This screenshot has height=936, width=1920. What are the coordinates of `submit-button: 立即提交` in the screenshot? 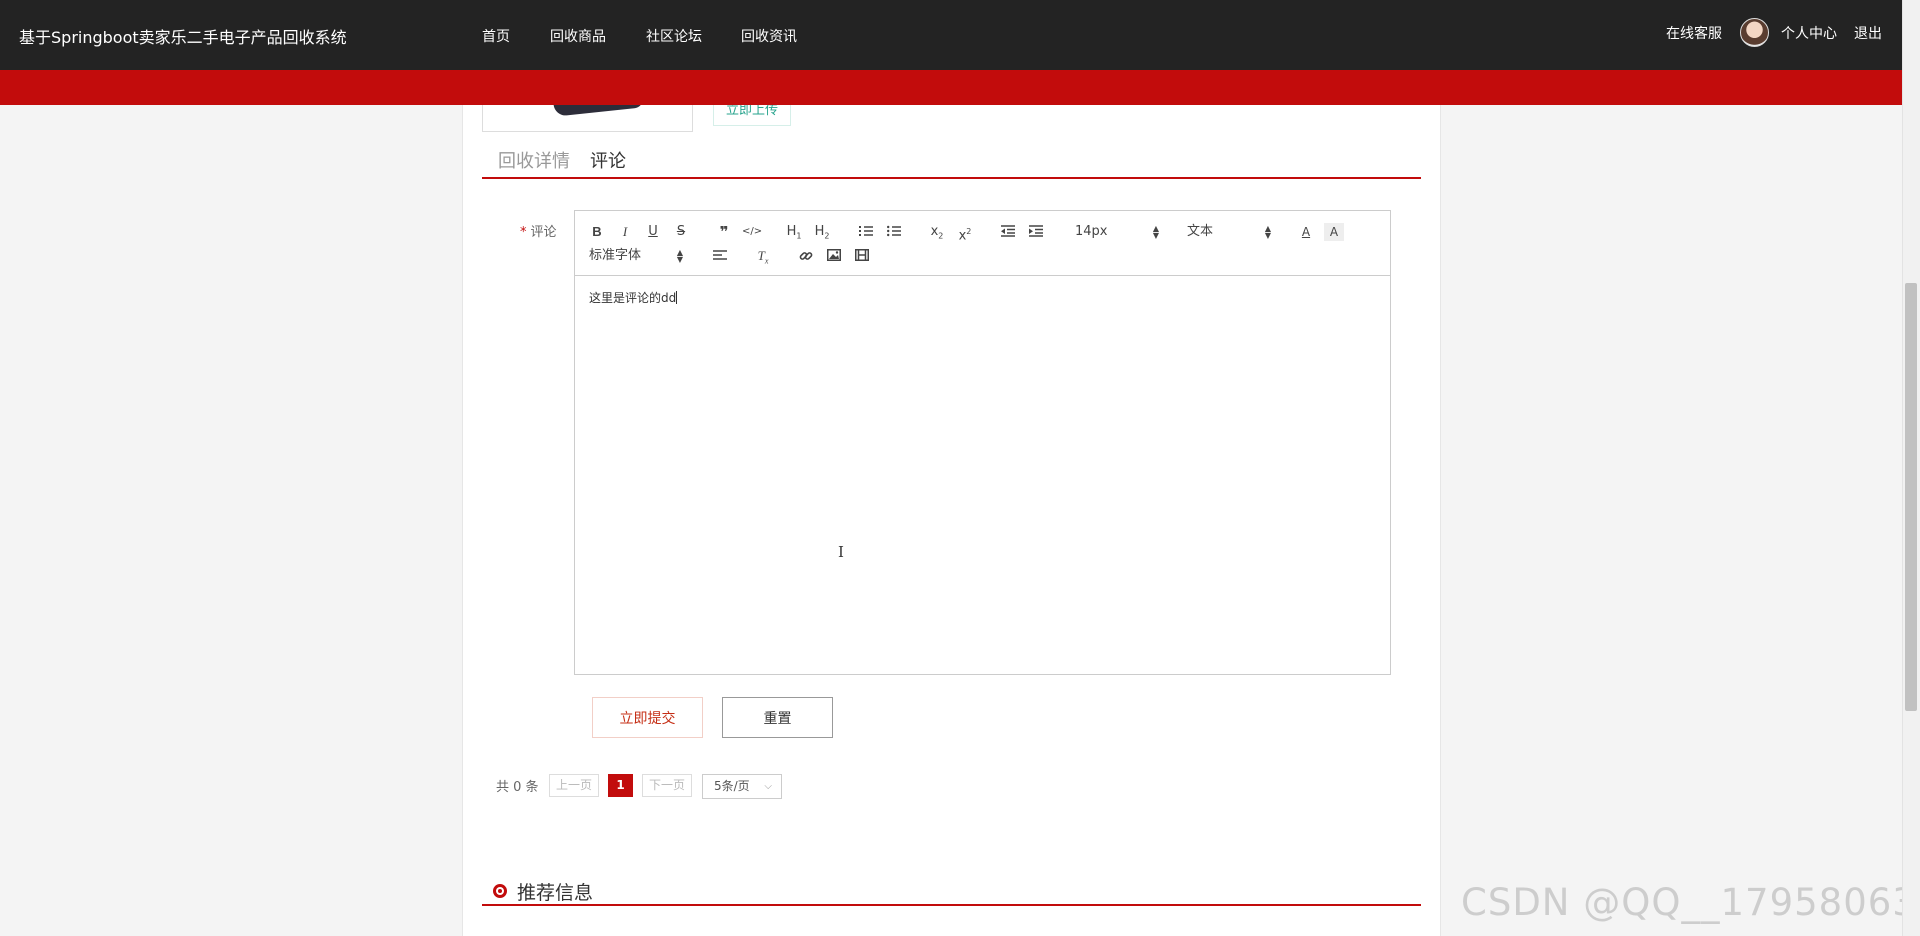 It's located at (647, 717).